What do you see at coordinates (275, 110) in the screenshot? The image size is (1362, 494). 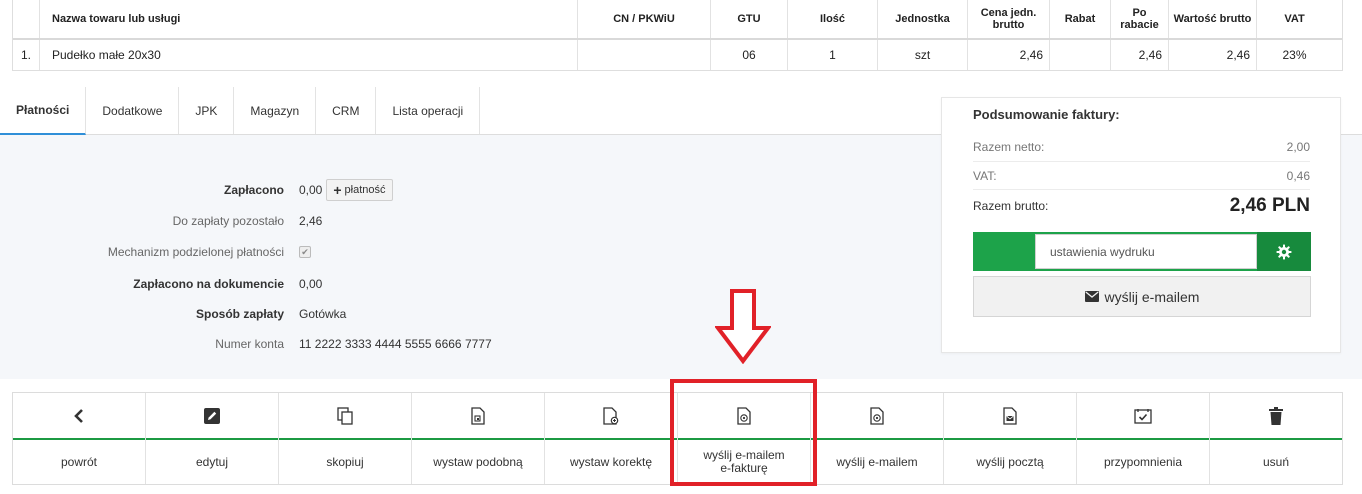 I see `tab-magazyn: Magazyn` at bounding box center [275, 110].